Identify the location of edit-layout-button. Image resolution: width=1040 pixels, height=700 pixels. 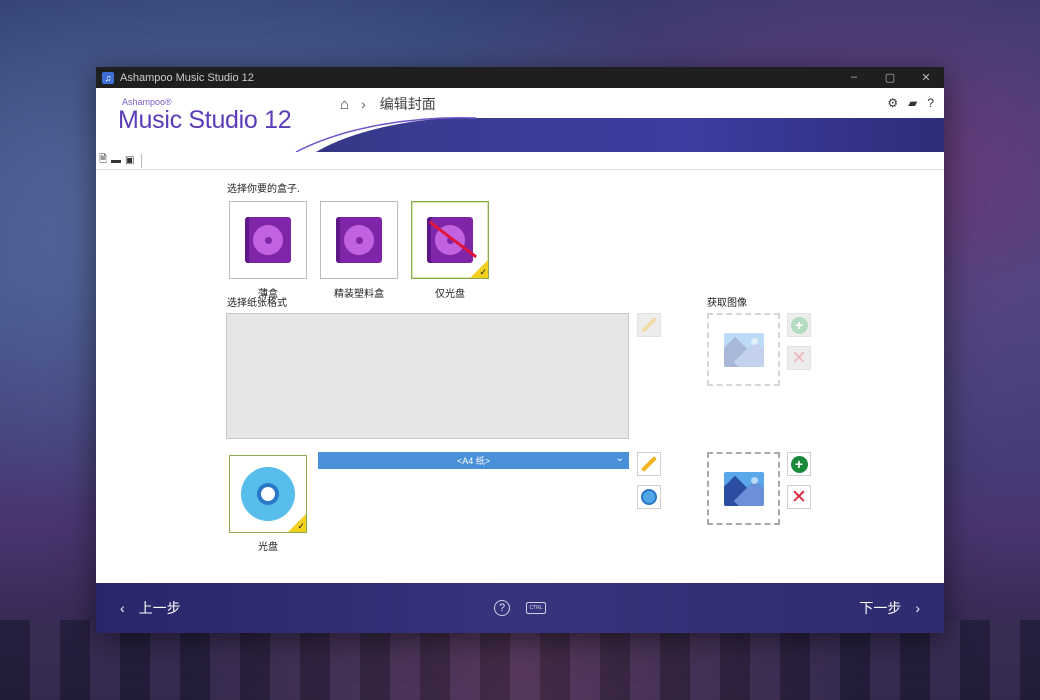
(649, 325).